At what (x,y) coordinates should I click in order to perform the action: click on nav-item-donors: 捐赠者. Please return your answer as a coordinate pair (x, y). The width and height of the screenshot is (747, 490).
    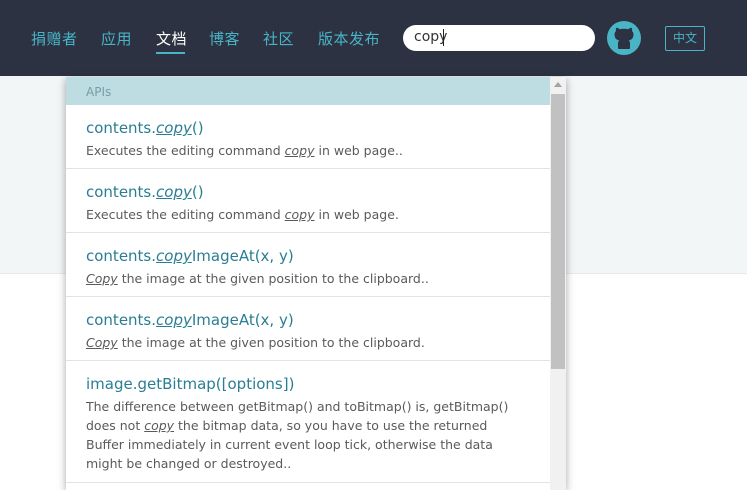
    Looking at the image, I should click on (54, 38).